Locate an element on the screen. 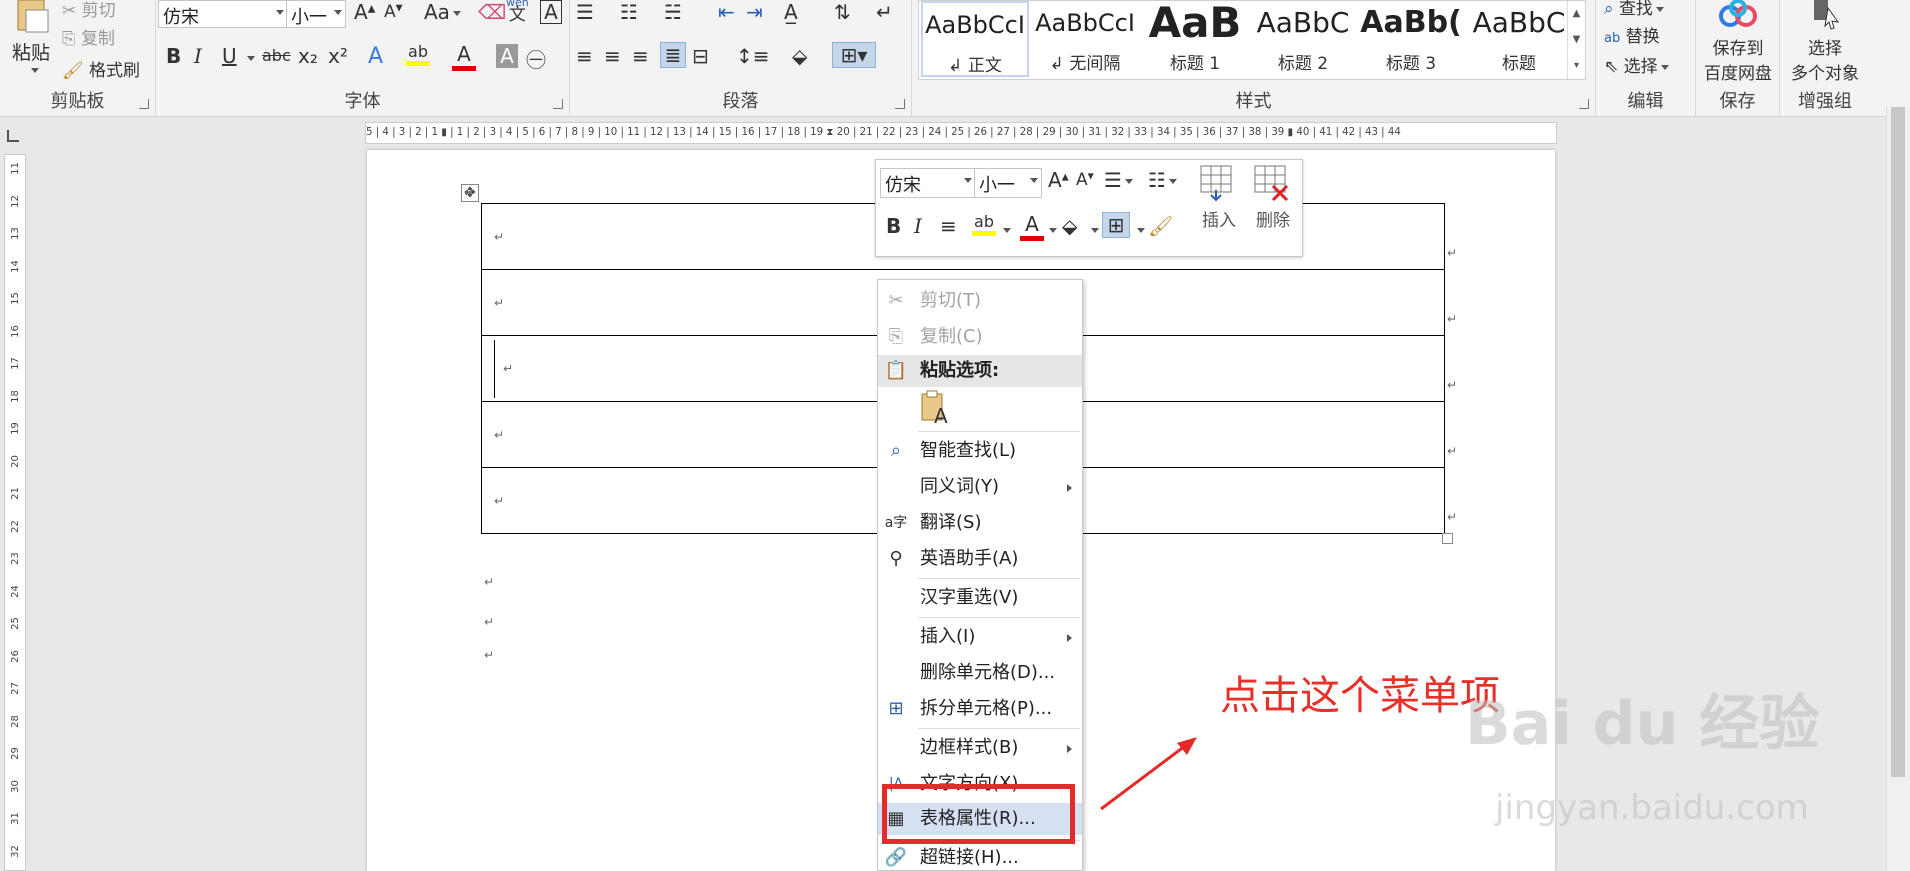  font-color-bar is located at coordinates (464, 68).